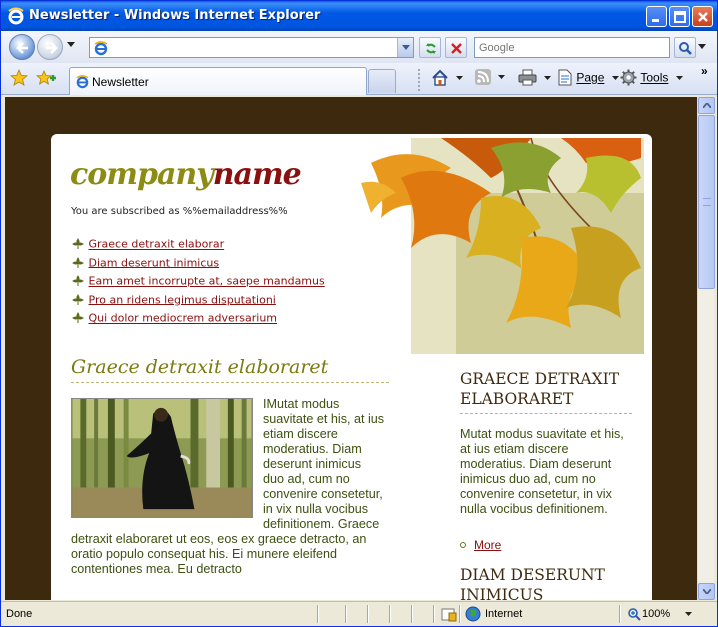 The height and width of the screenshot is (627, 718). I want to click on address-dropdown-button, so click(405, 47).